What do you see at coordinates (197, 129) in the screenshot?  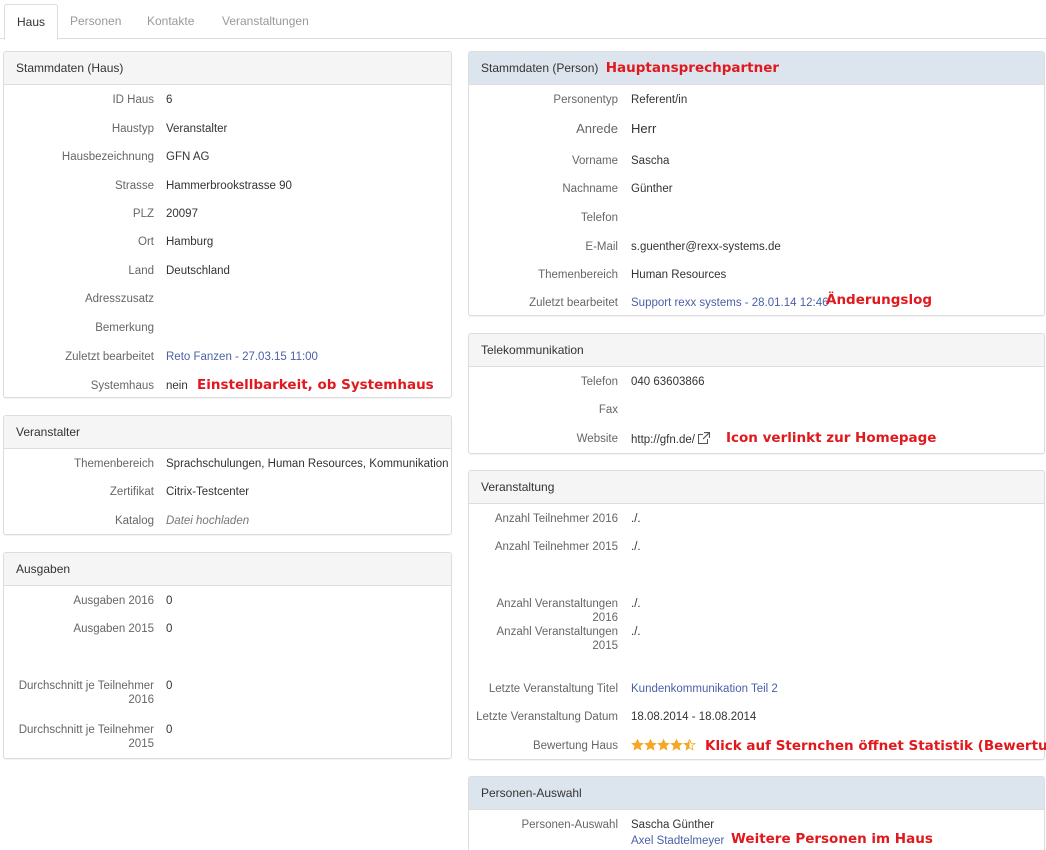 I see `field-value: Veranstalter` at bounding box center [197, 129].